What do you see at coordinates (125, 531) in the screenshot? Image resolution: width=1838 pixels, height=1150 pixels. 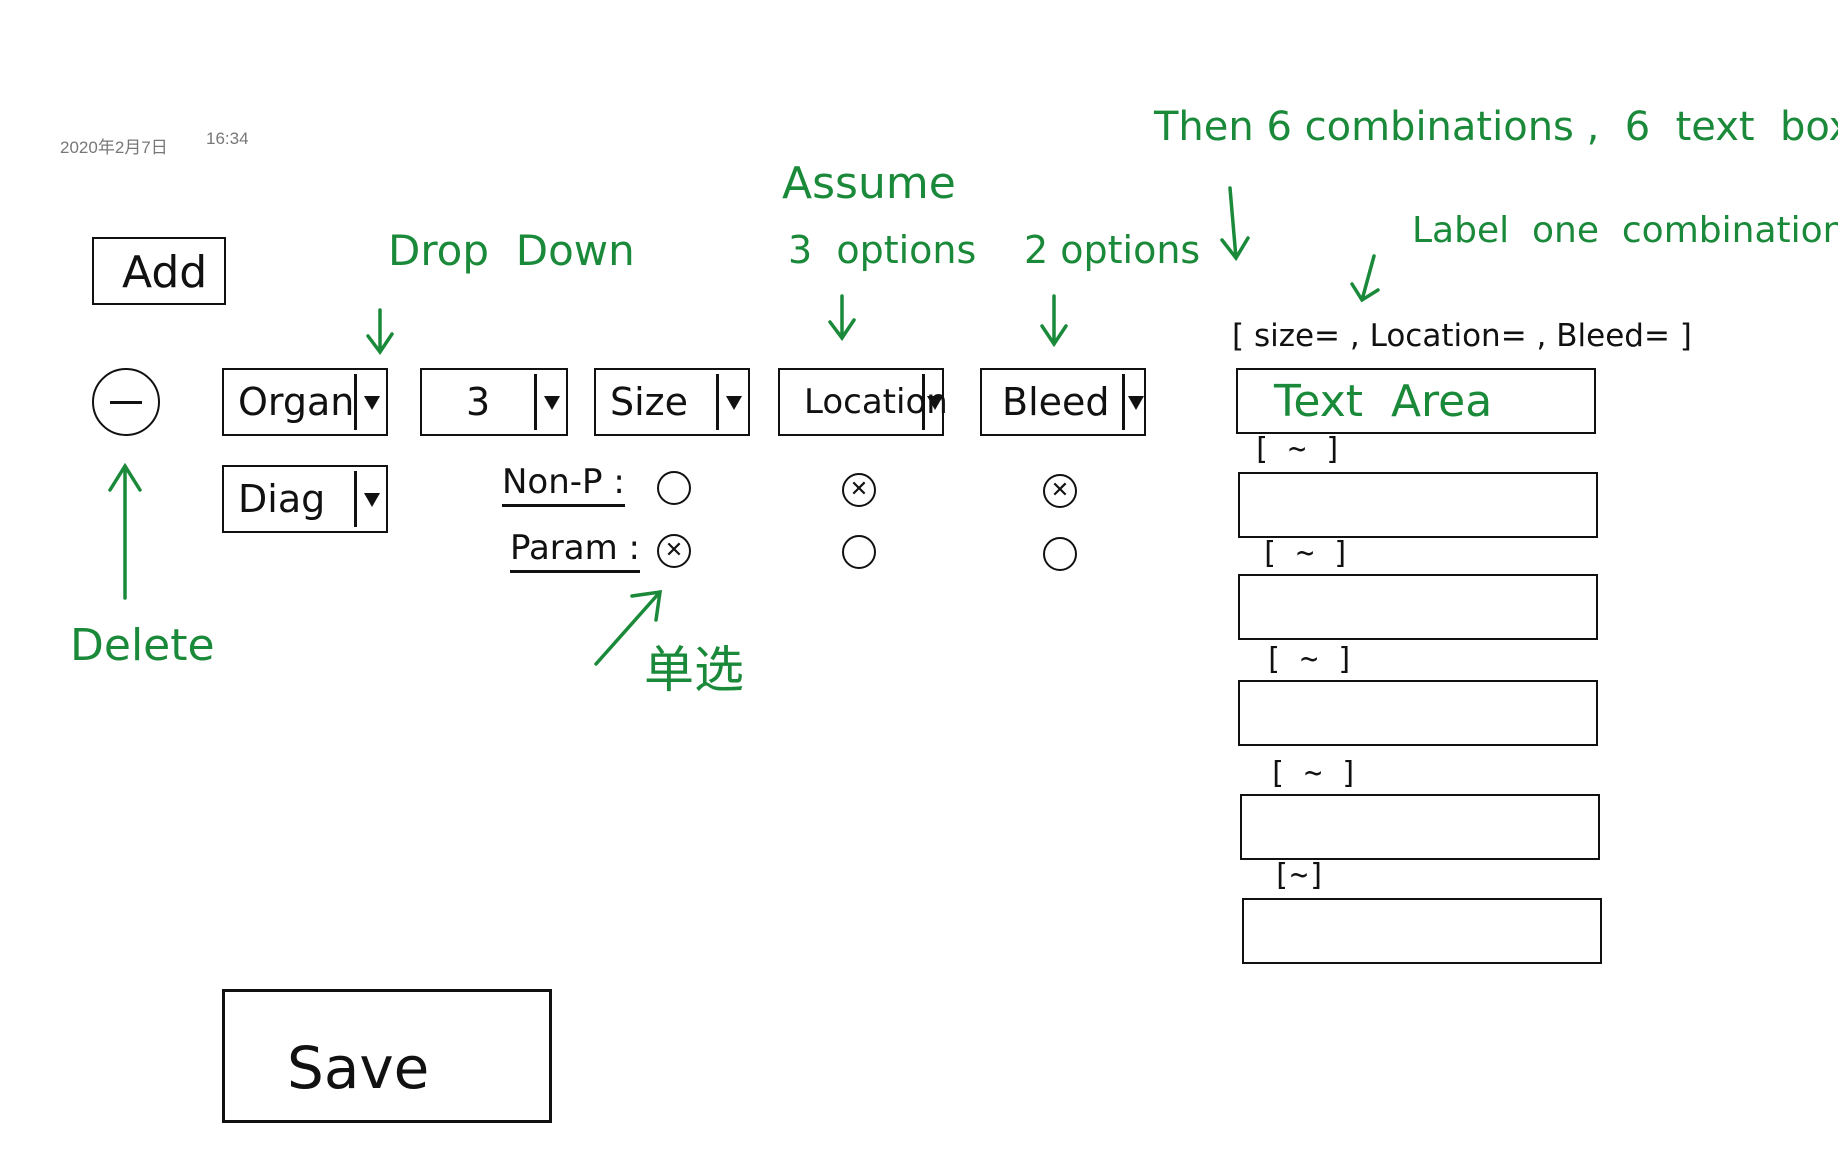 I see `arrow-up-icon` at bounding box center [125, 531].